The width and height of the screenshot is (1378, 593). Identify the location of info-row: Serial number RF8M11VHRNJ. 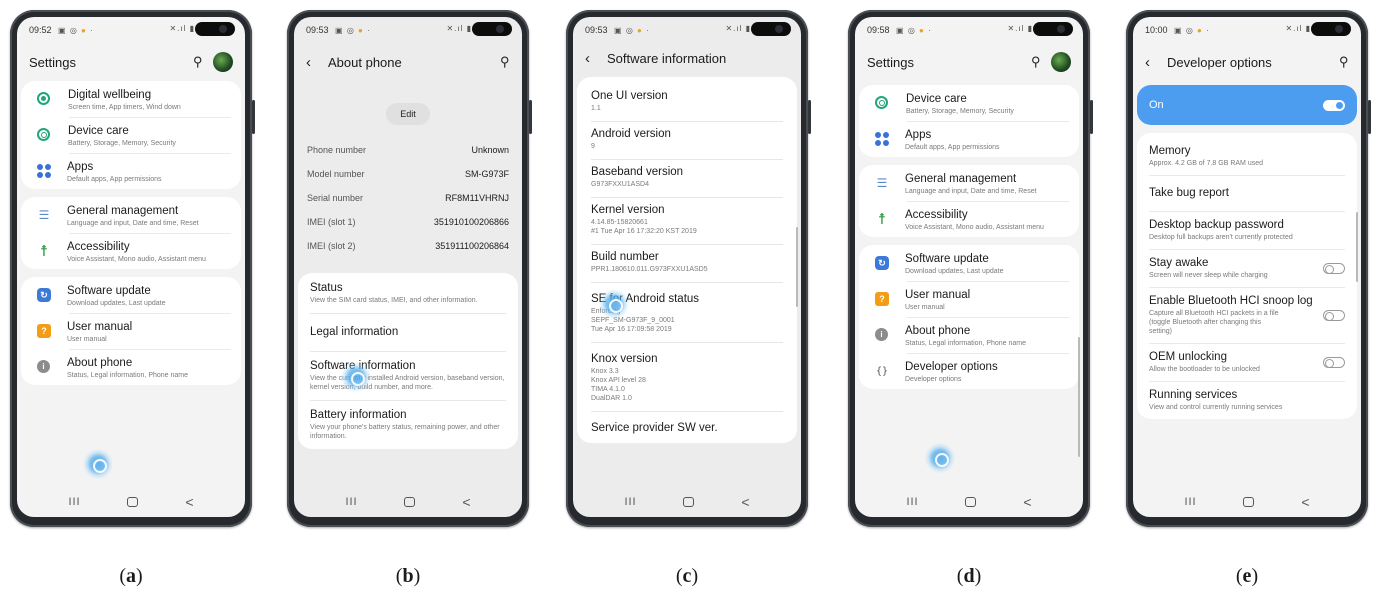
(408, 199).